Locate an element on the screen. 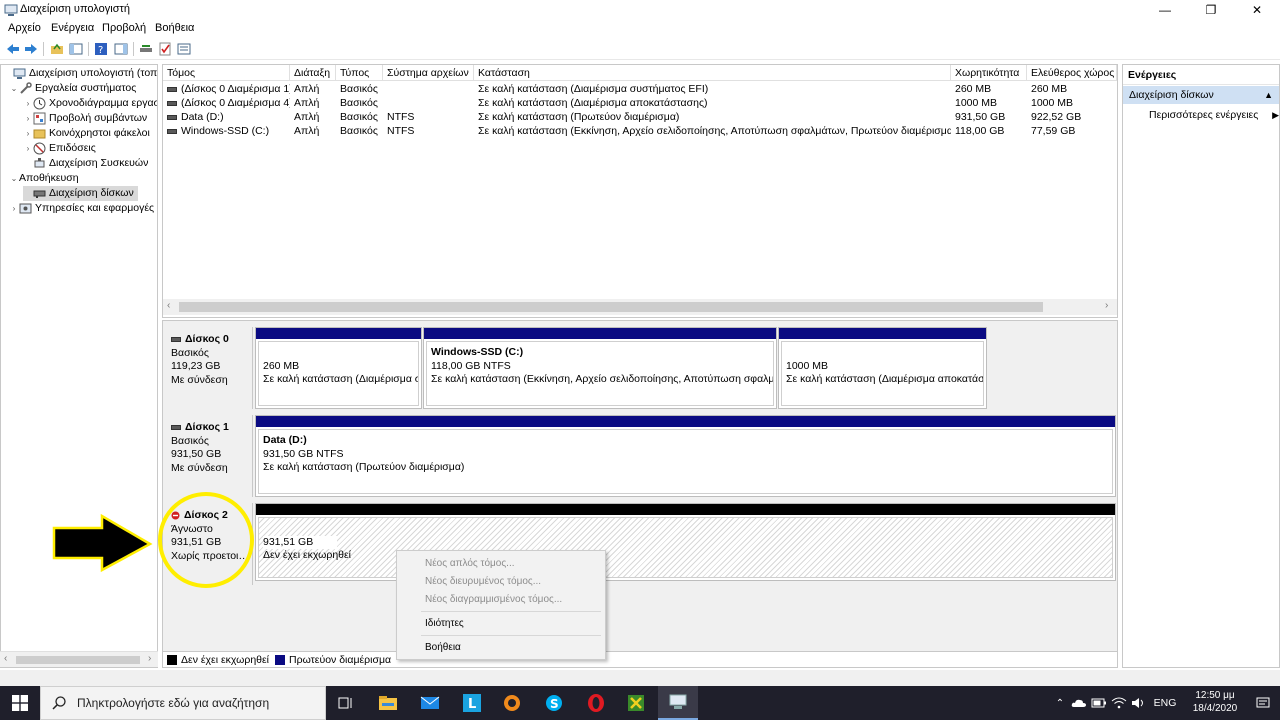 Image resolution: width=1280 pixels, height=720 pixels. column-header-volume: Τόμος is located at coordinates (226, 73).